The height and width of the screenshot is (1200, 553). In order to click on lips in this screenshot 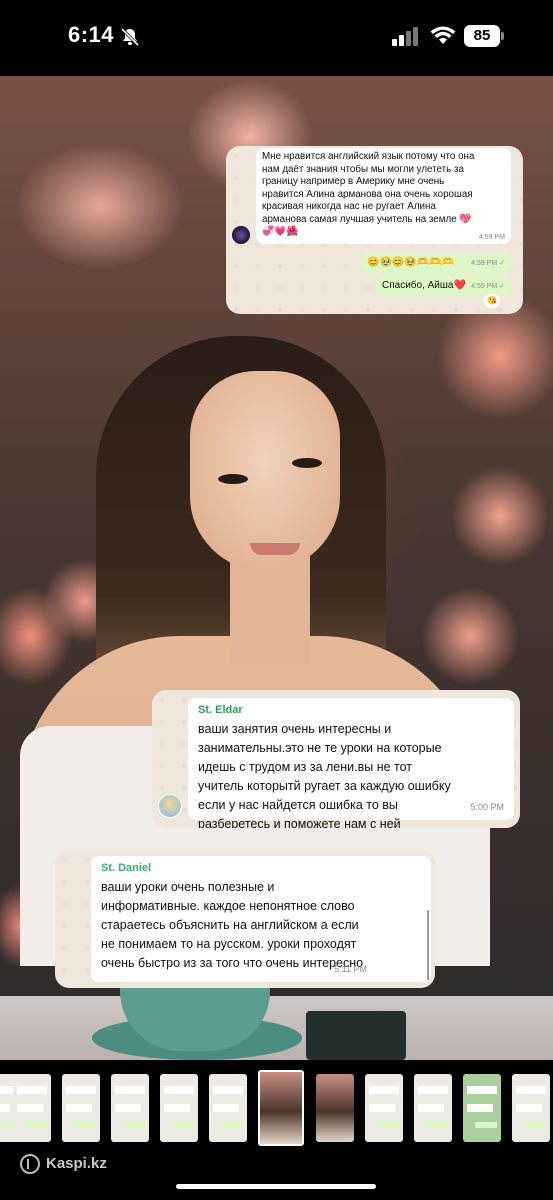, I will do `click(275, 549)`.